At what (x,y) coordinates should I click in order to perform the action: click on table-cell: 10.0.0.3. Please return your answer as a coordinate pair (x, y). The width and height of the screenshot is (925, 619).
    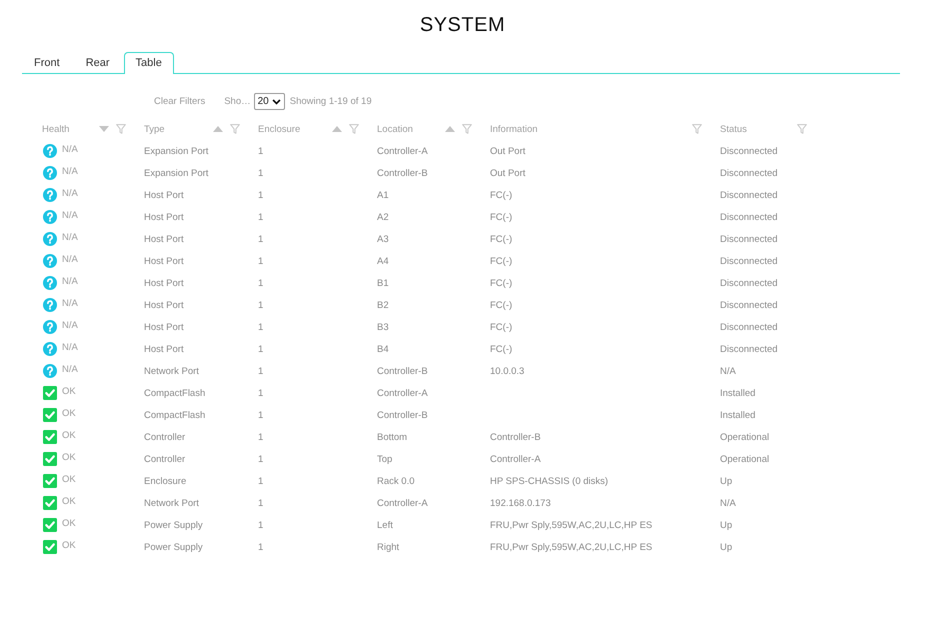
    Looking at the image, I should click on (507, 371).